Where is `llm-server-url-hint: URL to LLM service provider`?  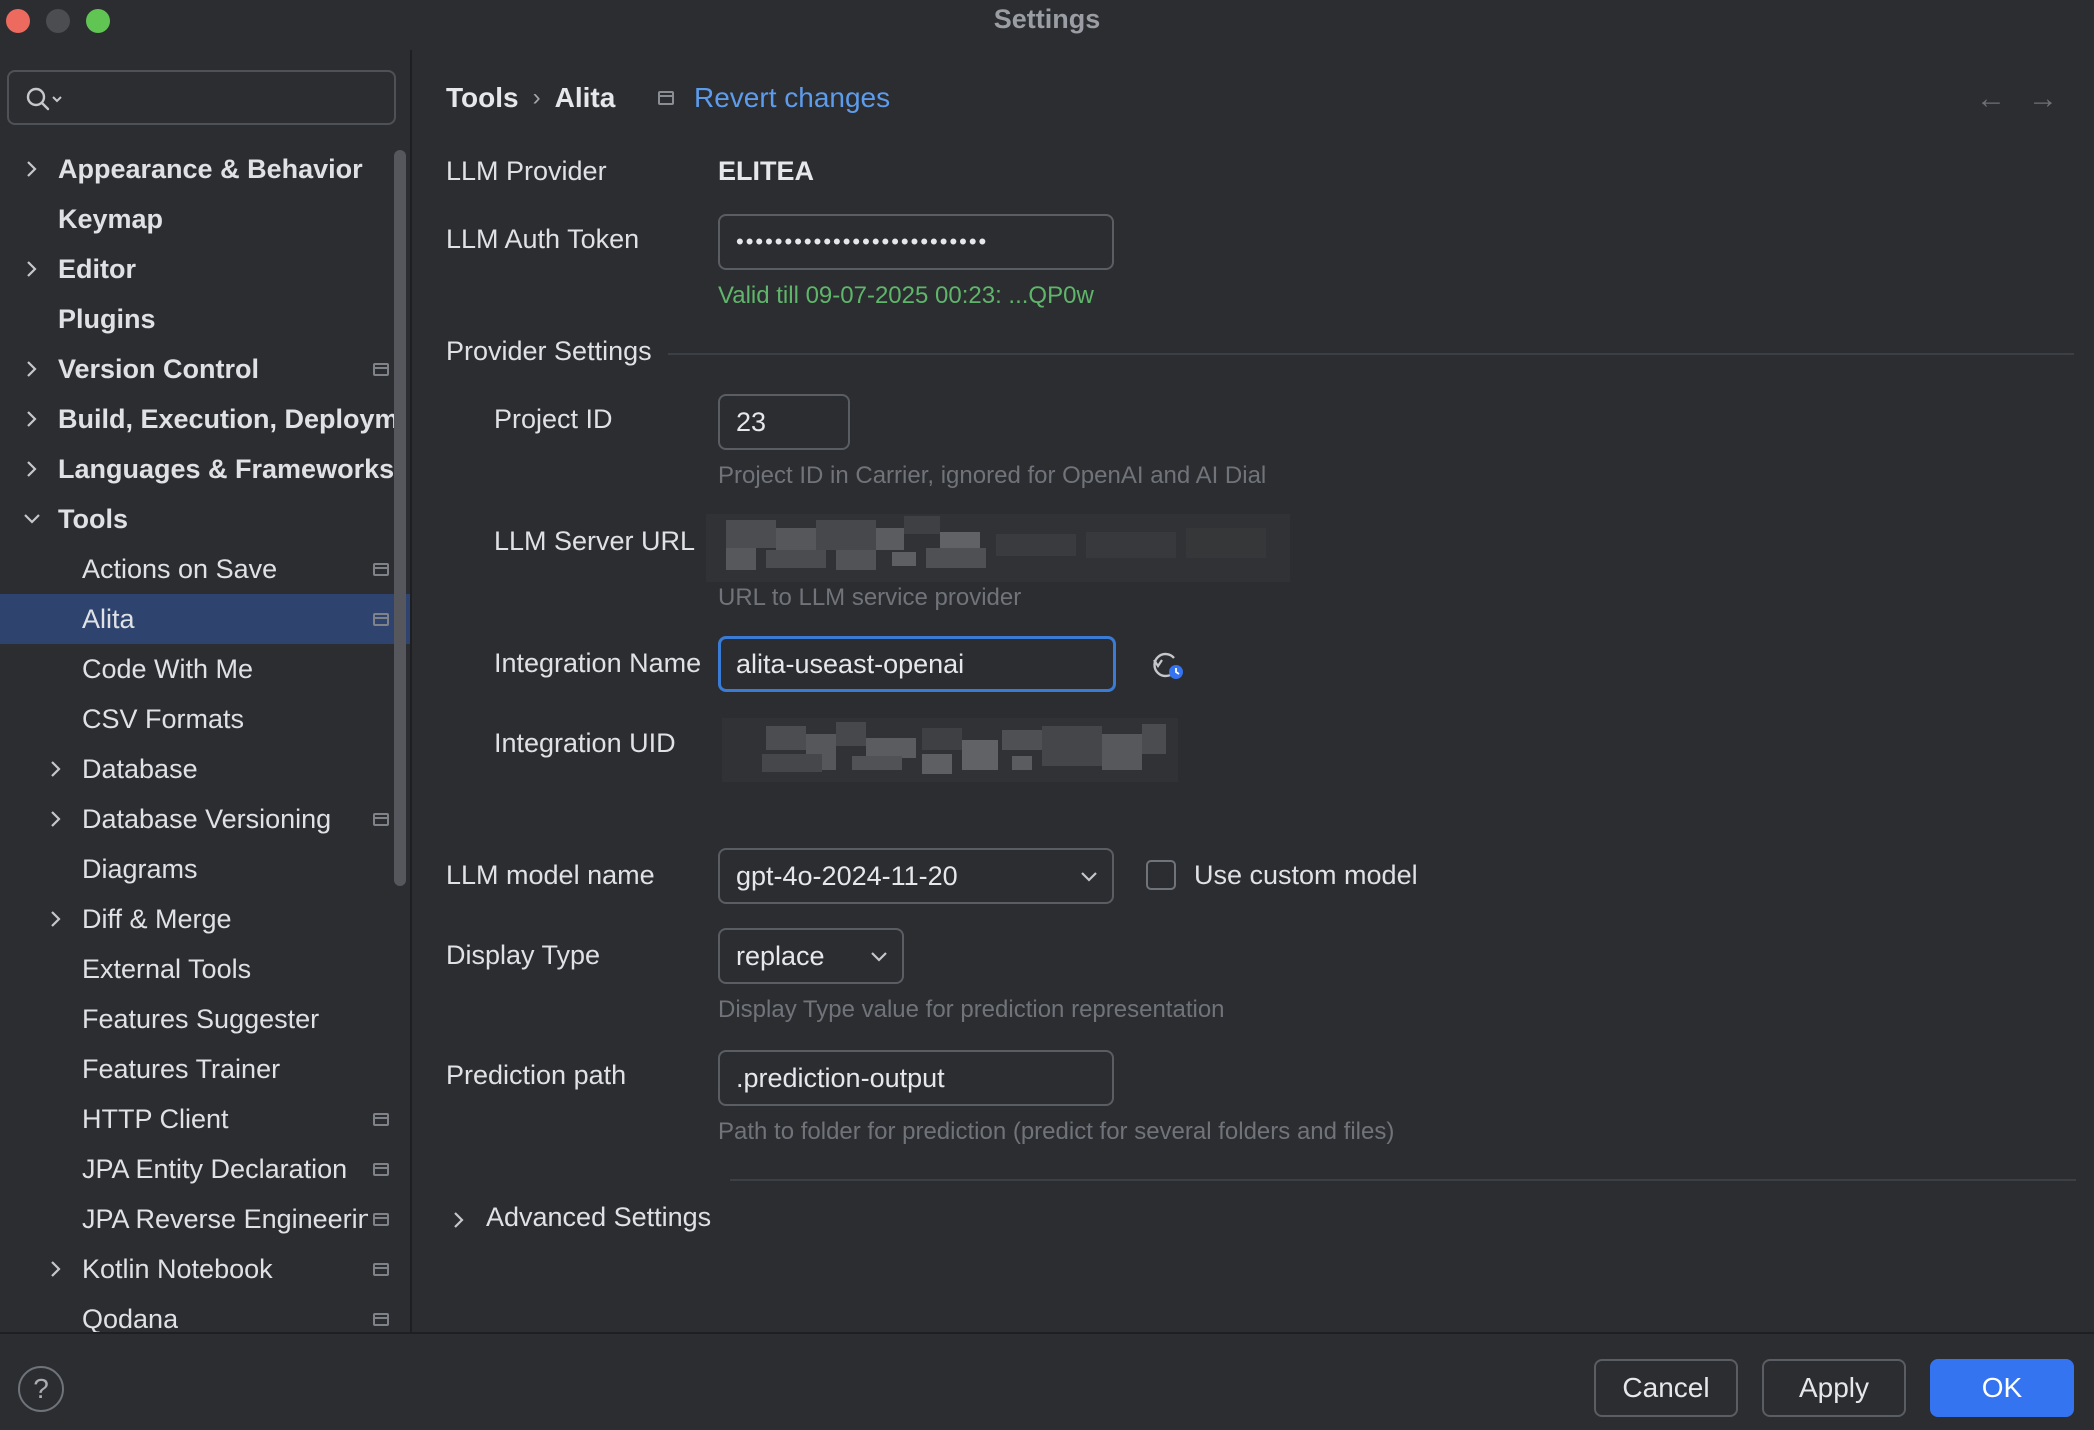
llm-server-url-hint: URL to LLM service provider is located at coordinates (870, 597).